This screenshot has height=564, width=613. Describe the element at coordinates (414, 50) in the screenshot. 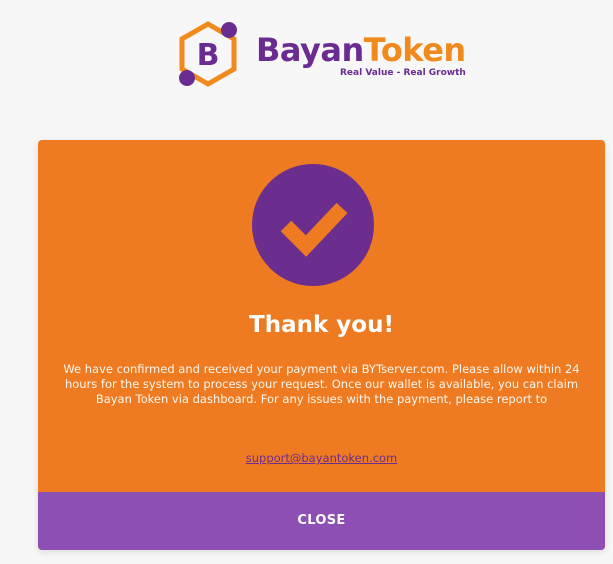

I see `brand-name-part-2: Token` at that location.